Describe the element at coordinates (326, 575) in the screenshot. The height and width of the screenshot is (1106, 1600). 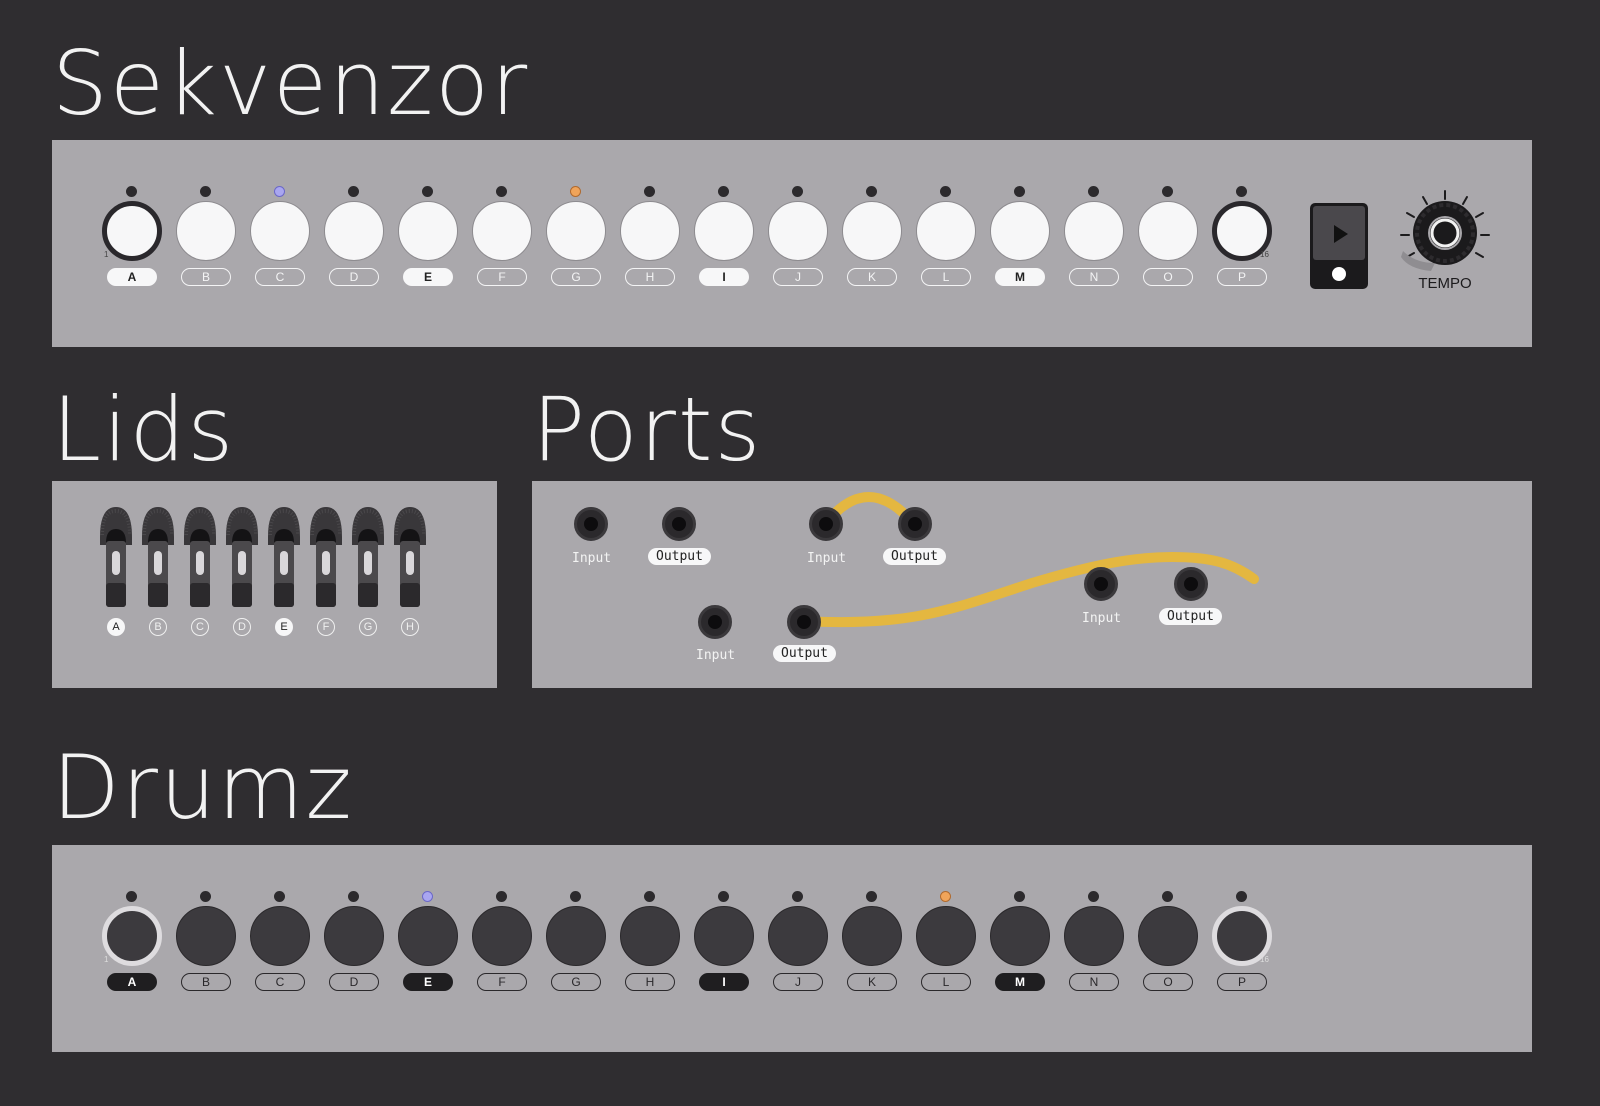
I see `lid-f: F` at that location.